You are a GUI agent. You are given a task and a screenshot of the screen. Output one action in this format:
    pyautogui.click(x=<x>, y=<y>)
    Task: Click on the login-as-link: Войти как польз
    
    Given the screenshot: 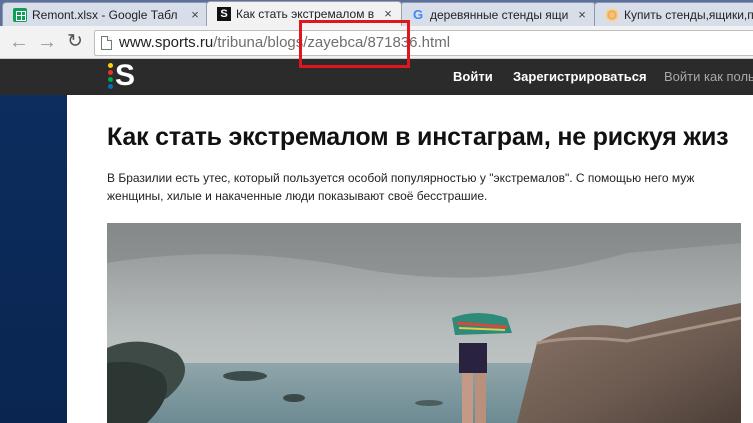 What is the action you would take?
    pyautogui.click(x=708, y=76)
    